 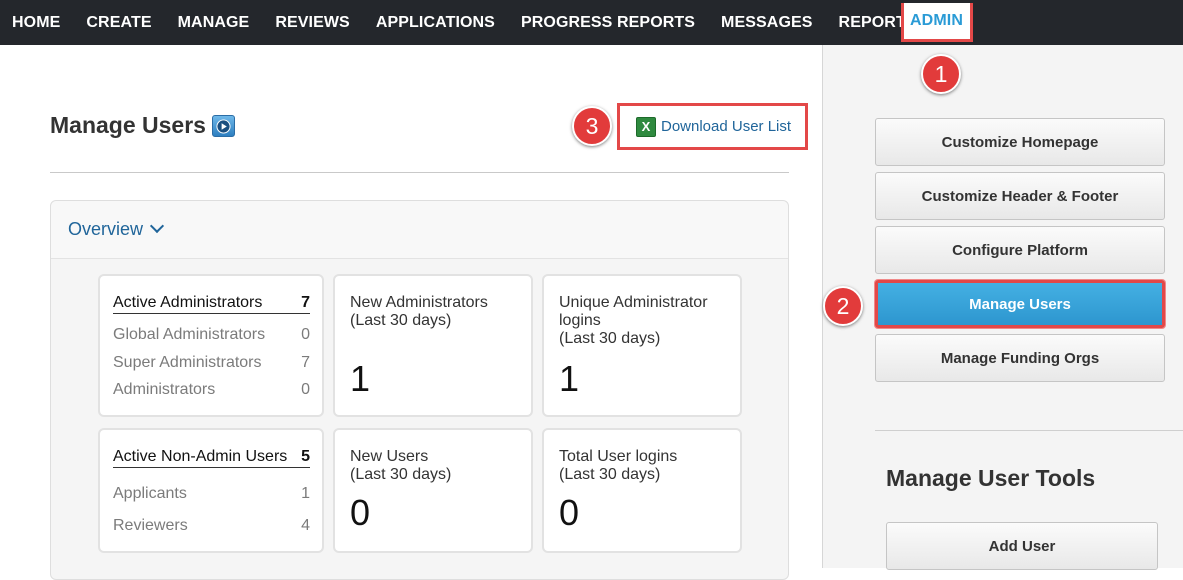 What do you see at coordinates (419, 172) in the screenshot?
I see `header-divider` at bounding box center [419, 172].